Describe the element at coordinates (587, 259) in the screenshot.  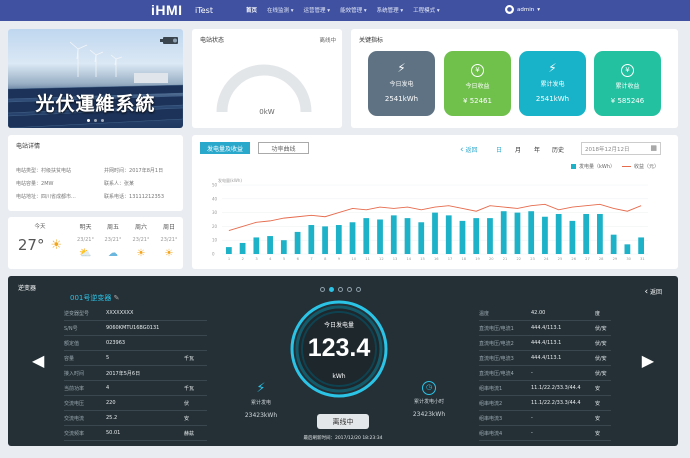
I see `x-tick-label: 27` at that location.